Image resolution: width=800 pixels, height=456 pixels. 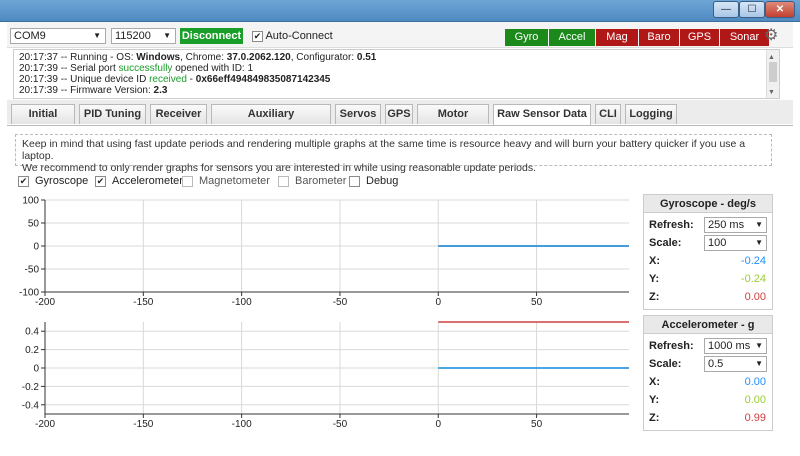 What do you see at coordinates (526, 37) in the screenshot?
I see `sensor-indicator-gyro: Gyro` at bounding box center [526, 37].